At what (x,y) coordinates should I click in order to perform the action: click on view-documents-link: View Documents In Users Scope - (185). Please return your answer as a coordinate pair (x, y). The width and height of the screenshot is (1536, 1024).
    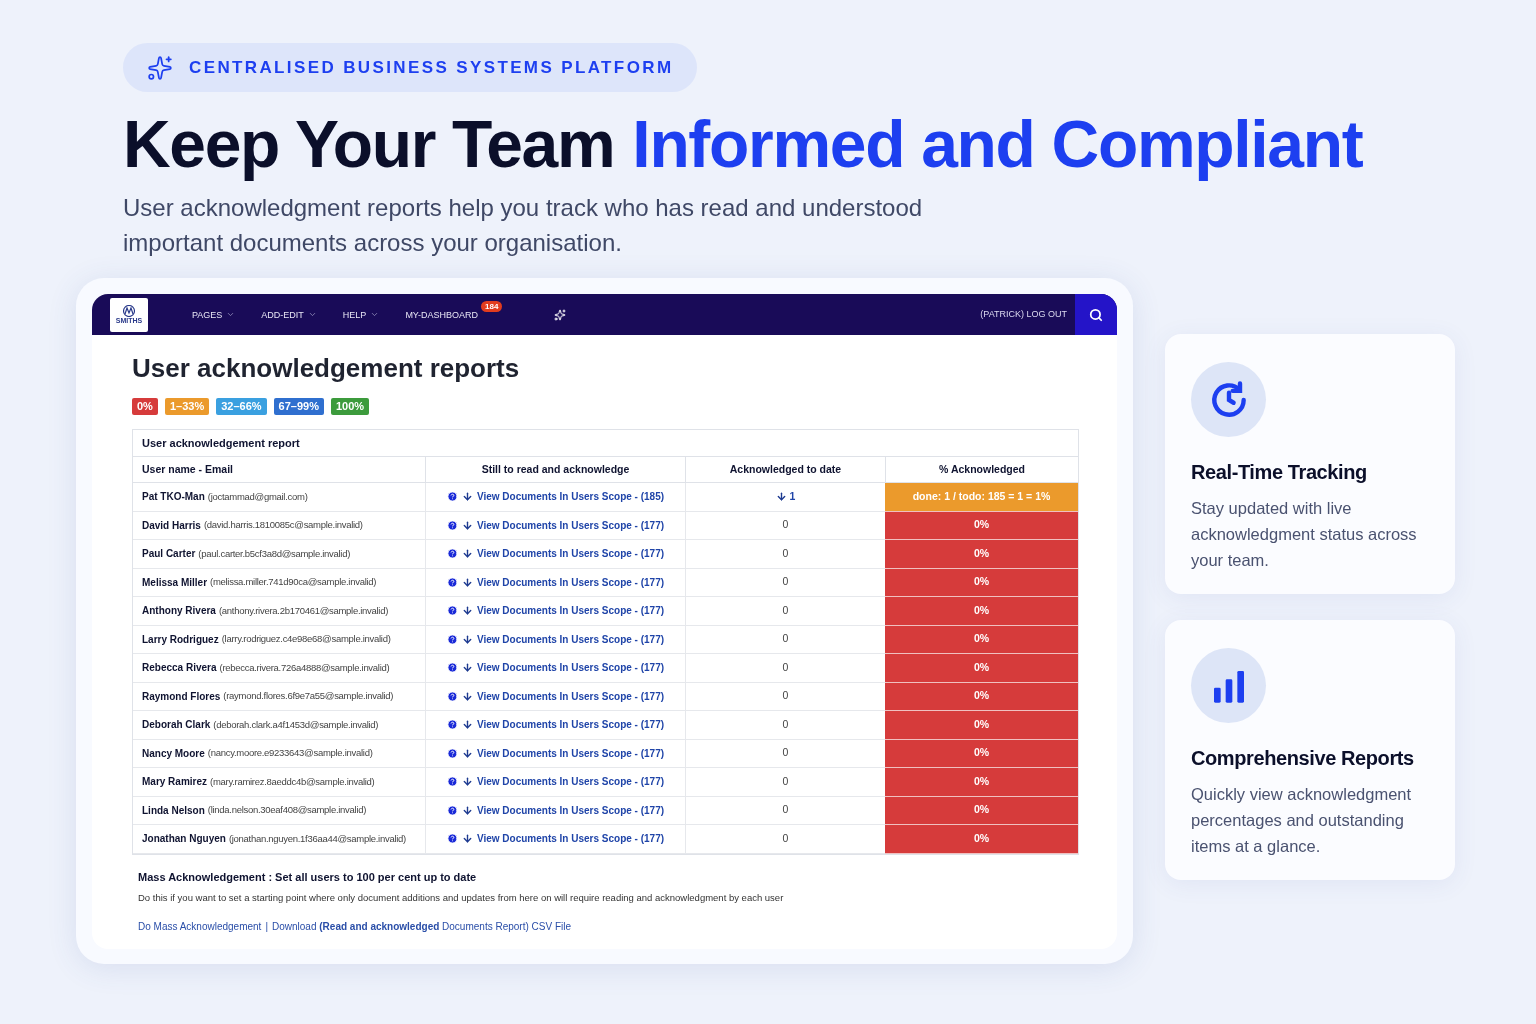
    Looking at the image, I should click on (570, 497).